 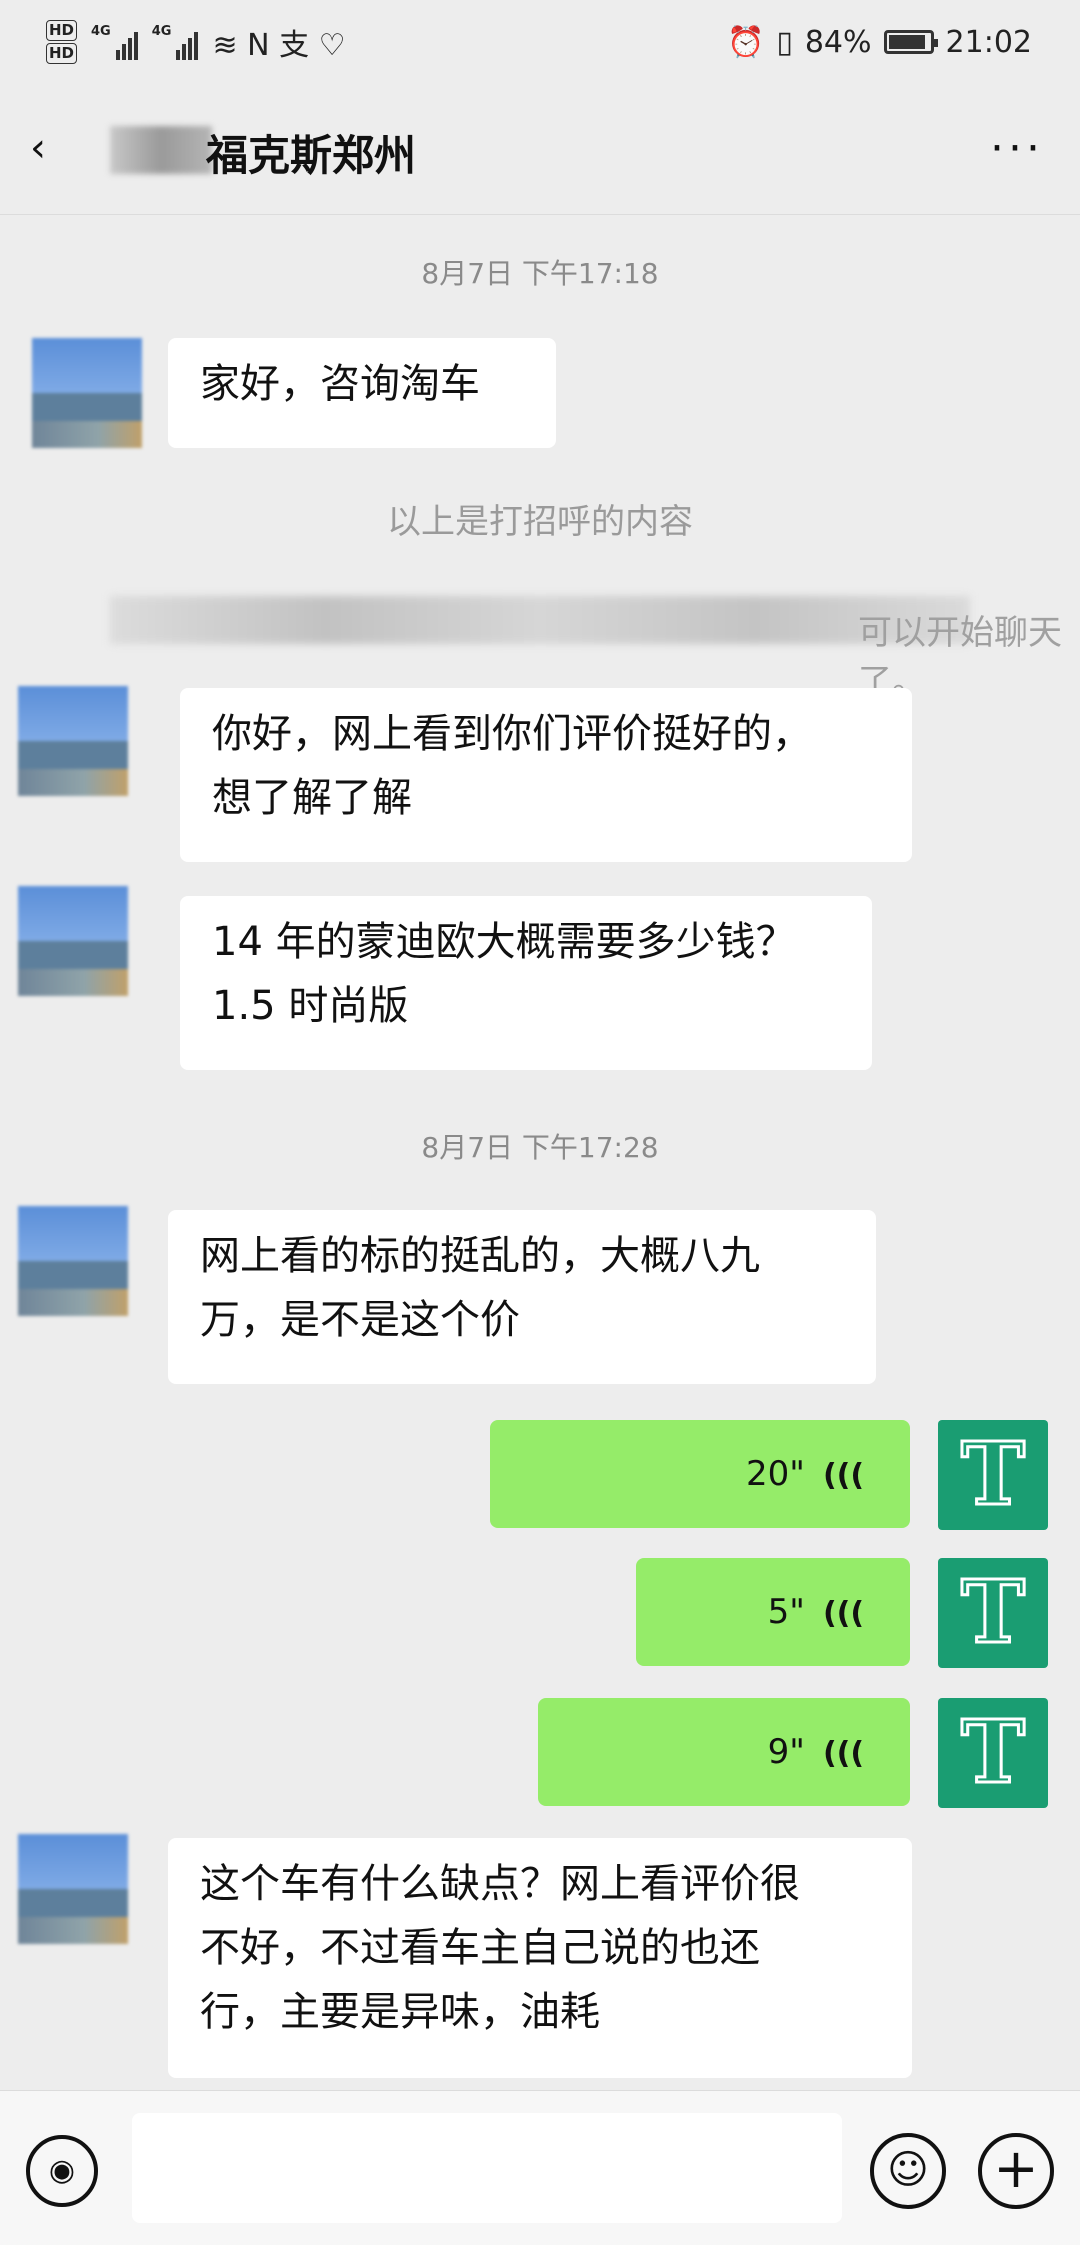 I want to click on message-bubble: 14 年的蒙迪欧大概需要多少钱？ 1.5 时尚版, so click(x=526, y=983).